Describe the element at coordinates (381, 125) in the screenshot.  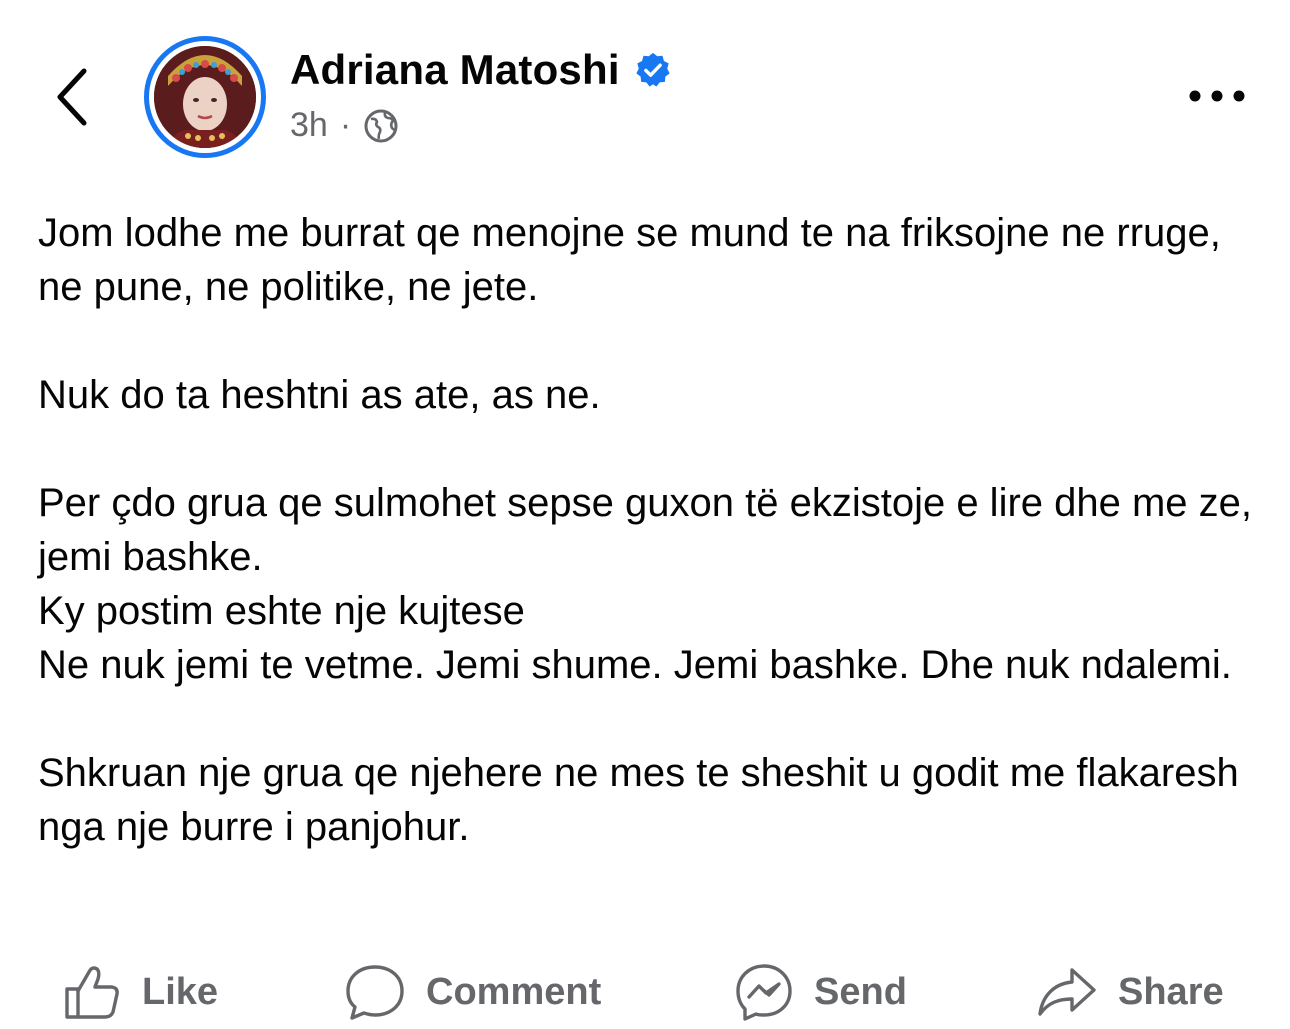
I see `globe-icon` at that location.